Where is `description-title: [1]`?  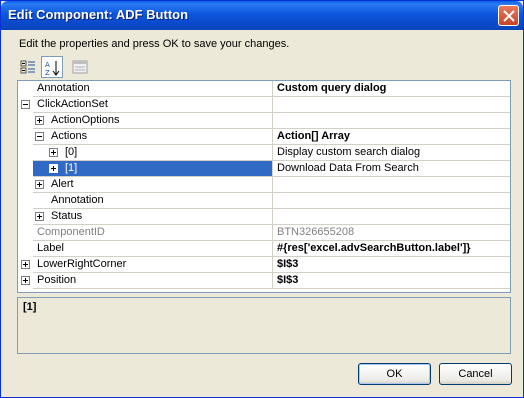
description-title: [1] is located at coordinates (30, 307).